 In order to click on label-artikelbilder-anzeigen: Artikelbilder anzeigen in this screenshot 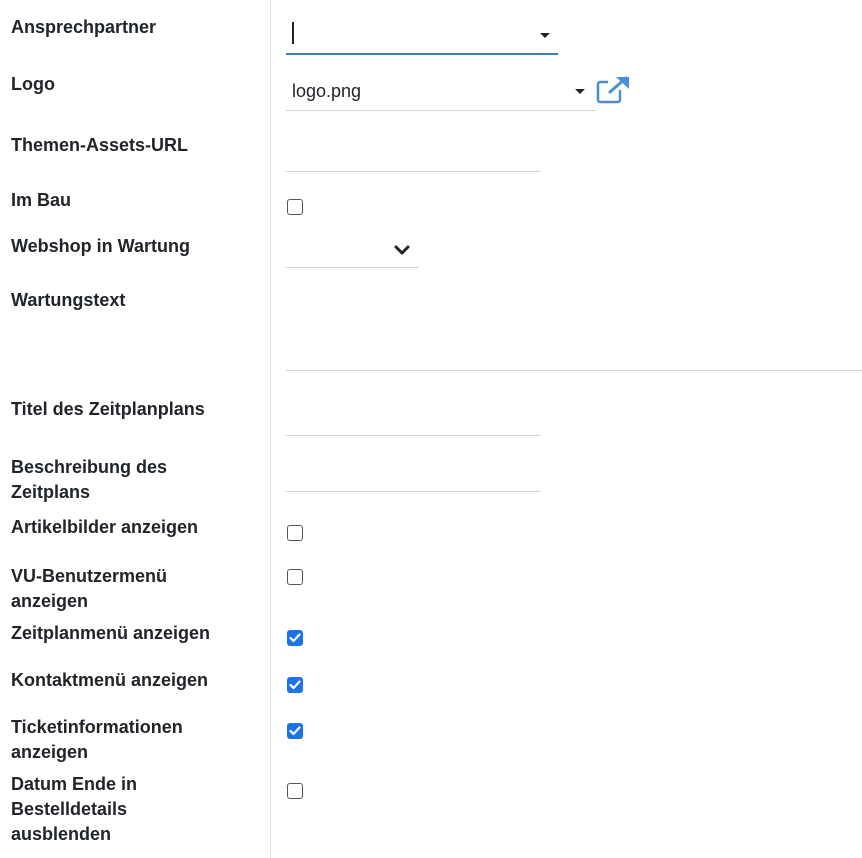, I will do `click(105, 527)`.